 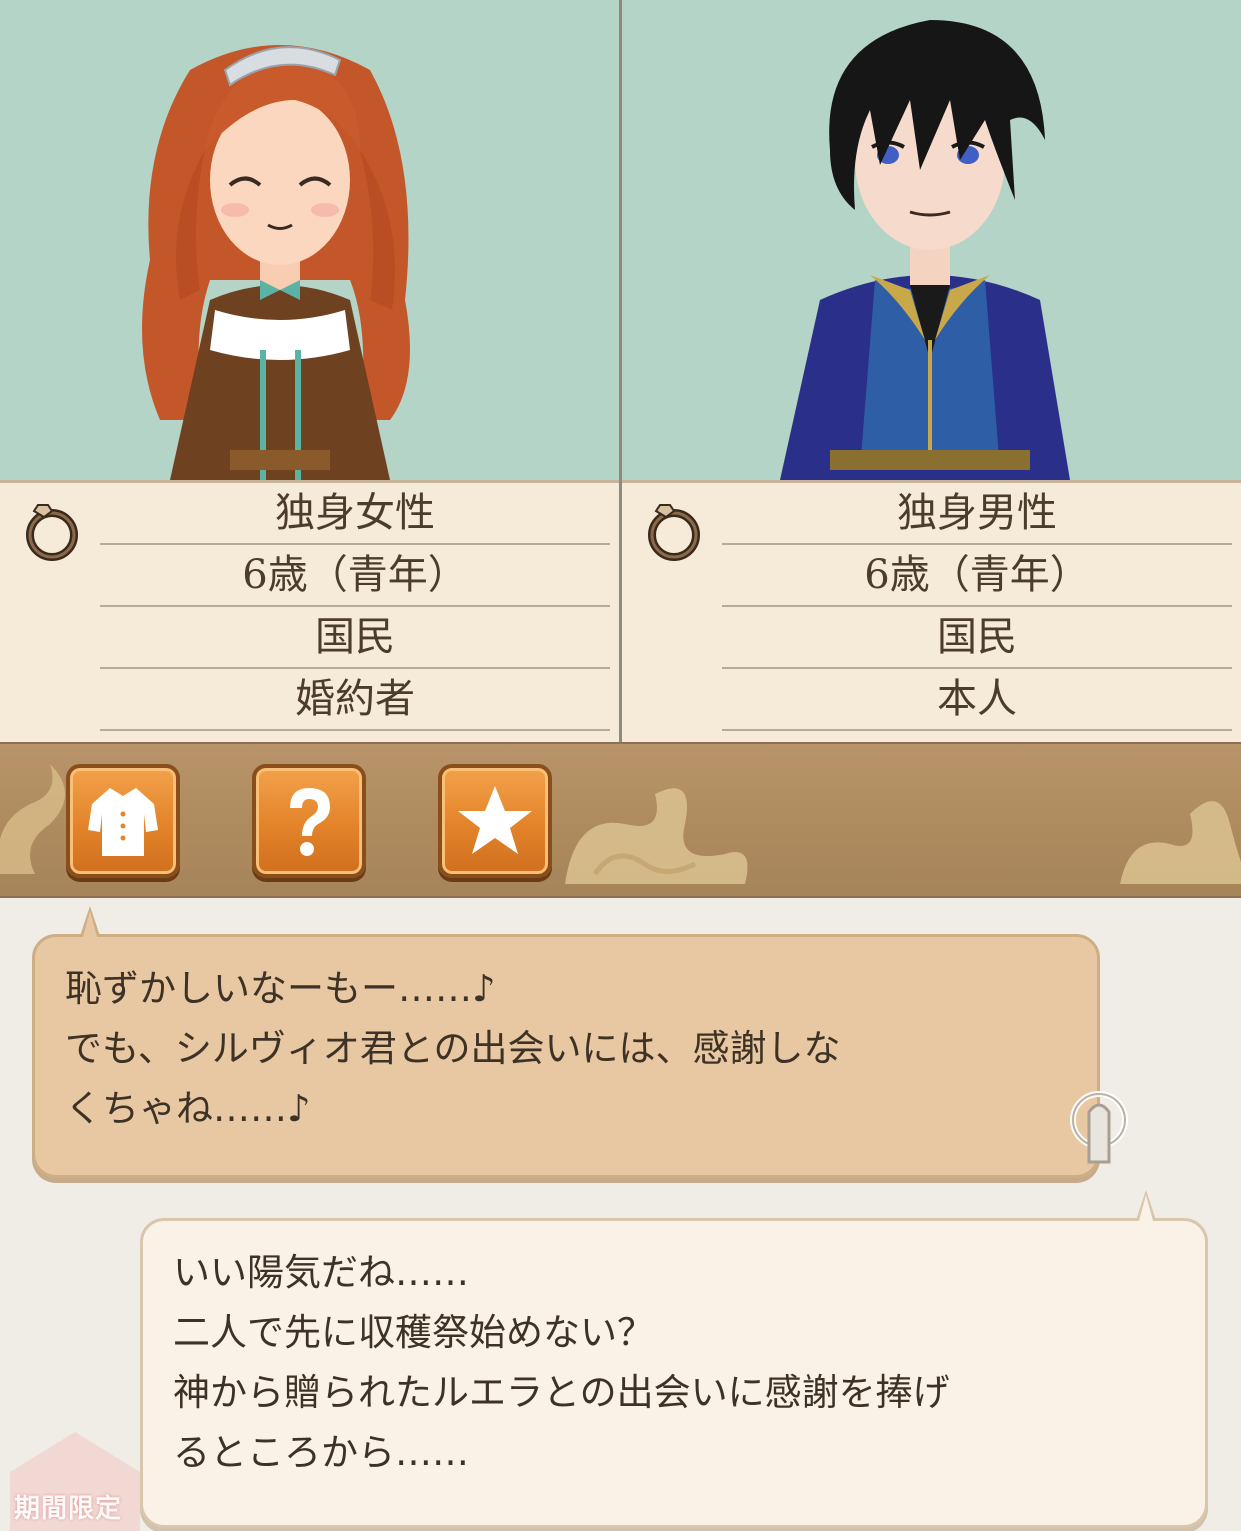 I want to click on relation-label: 本人, so click(x=977, y=700).